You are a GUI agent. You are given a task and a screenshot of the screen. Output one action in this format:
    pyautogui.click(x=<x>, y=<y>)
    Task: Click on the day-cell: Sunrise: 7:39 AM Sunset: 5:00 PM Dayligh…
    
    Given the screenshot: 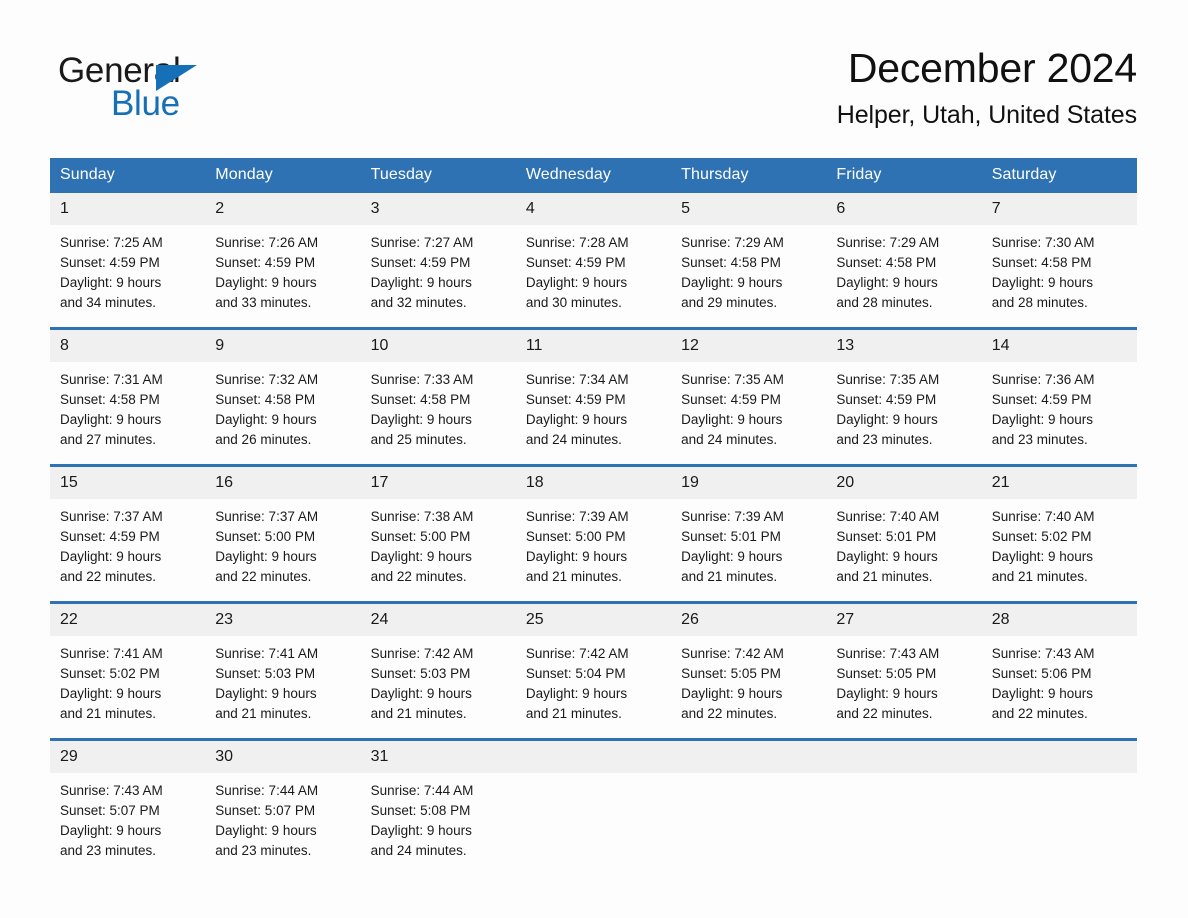 What is the action you would take?
    pyautogui.click(x=593, y=550)
    